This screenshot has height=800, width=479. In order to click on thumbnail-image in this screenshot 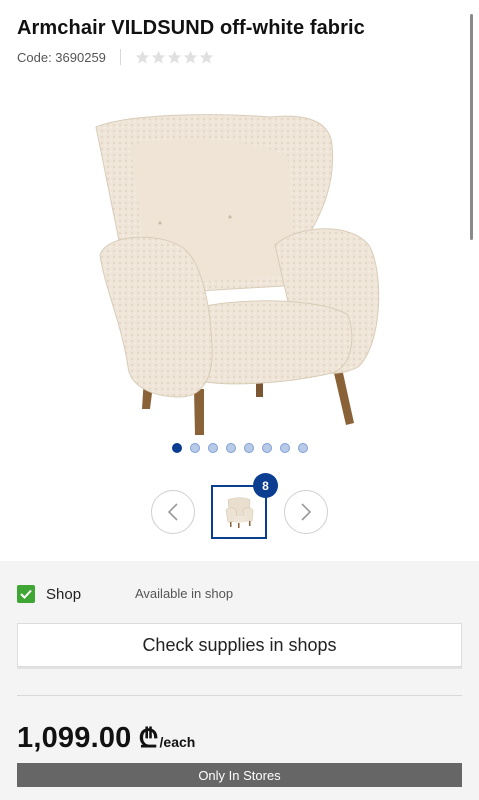, I will do `click(239, 512)`.